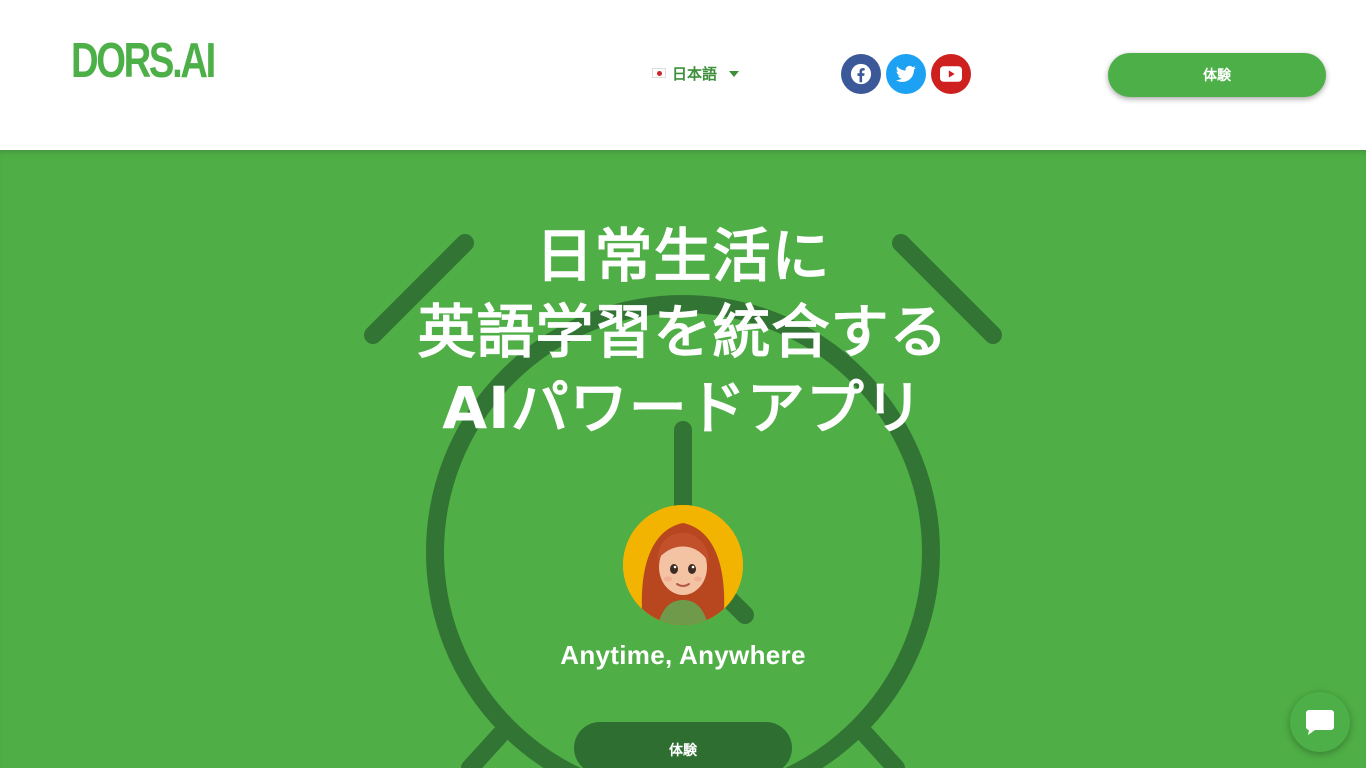  I want to click on chat-widget-button, so click(1320, 722).